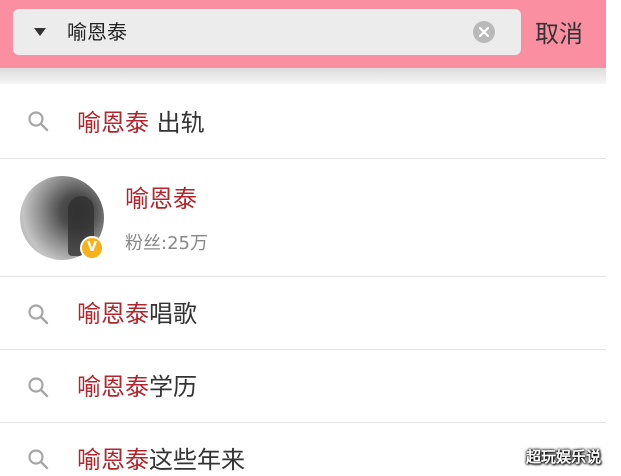  Describe the element at coordinates (303, 386) in the screenshot. I see `suggestion-item: 喻恩泰学历` at that location.